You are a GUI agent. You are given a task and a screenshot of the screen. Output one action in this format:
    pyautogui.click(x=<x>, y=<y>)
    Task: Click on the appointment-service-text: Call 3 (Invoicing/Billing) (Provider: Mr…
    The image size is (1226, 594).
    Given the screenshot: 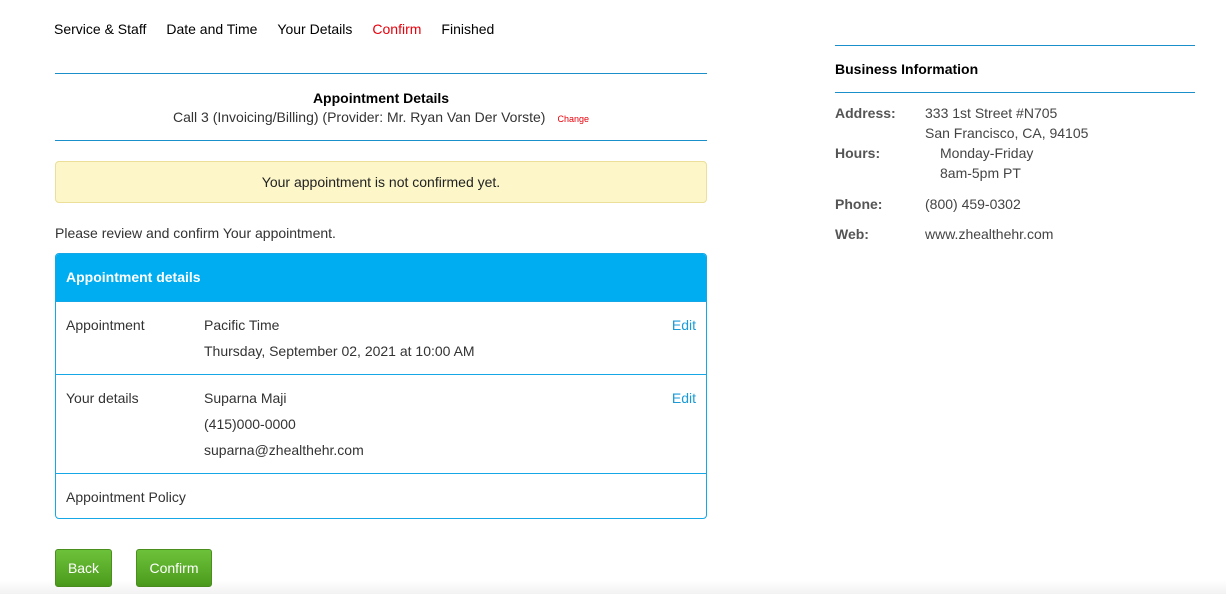 What is the action you would take?
    pyautogui.click(x=359, y=117)
    